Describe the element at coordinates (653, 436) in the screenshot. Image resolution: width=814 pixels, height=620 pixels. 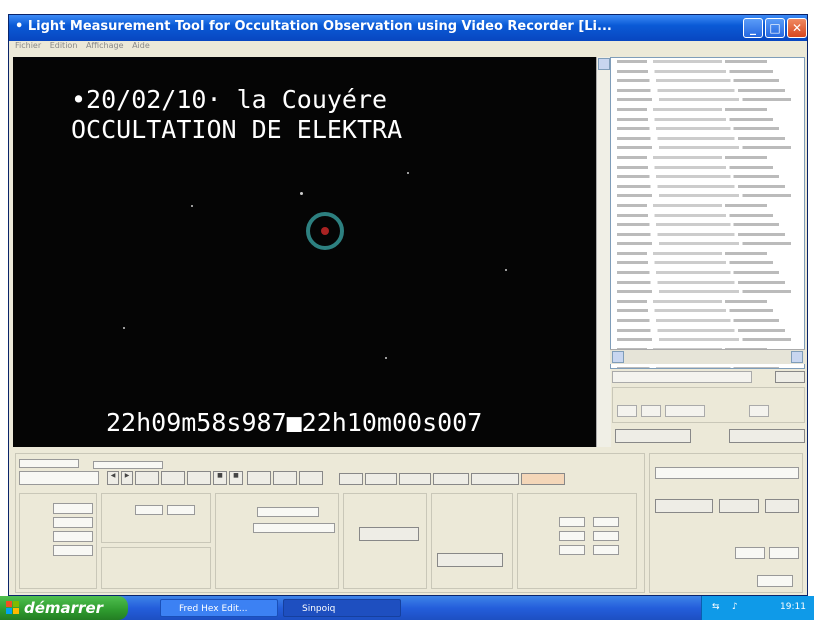
I see `apply-button` at that location.